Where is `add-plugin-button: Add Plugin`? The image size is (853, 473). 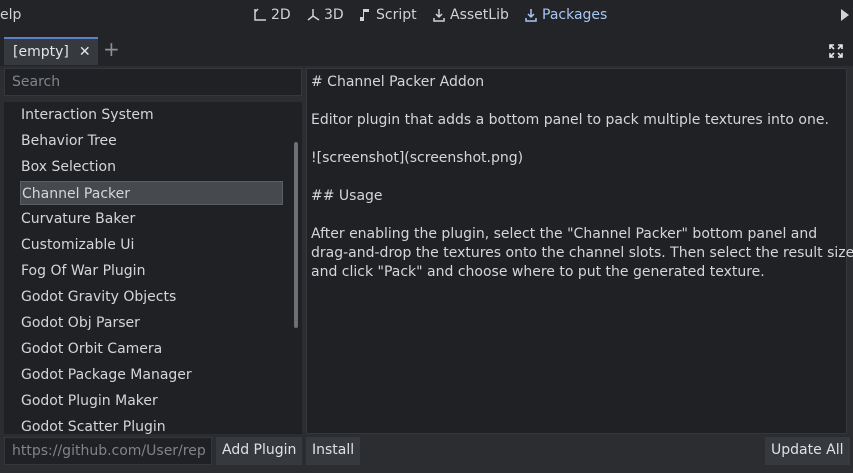 add-plugin-button: Add Plugin is located at coordinates (259, 451).